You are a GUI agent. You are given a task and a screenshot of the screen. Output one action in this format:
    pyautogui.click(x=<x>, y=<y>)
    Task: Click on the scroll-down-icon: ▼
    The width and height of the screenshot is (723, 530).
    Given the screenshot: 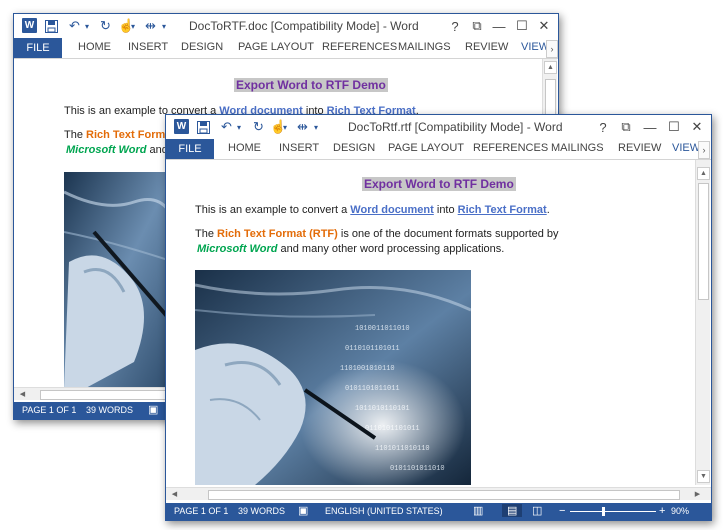 What is the action you would take?
    pyautogui.click(x=703, y=476)
    